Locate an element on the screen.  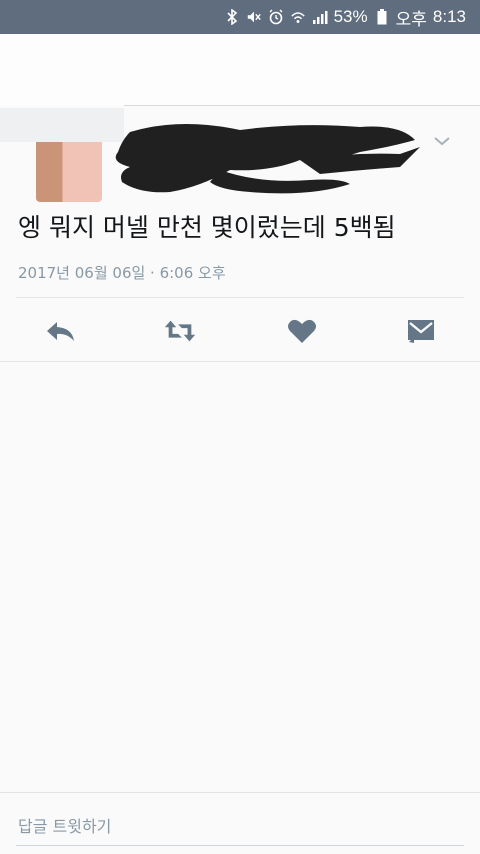
reply-icon is located at coordinates (60, 331).